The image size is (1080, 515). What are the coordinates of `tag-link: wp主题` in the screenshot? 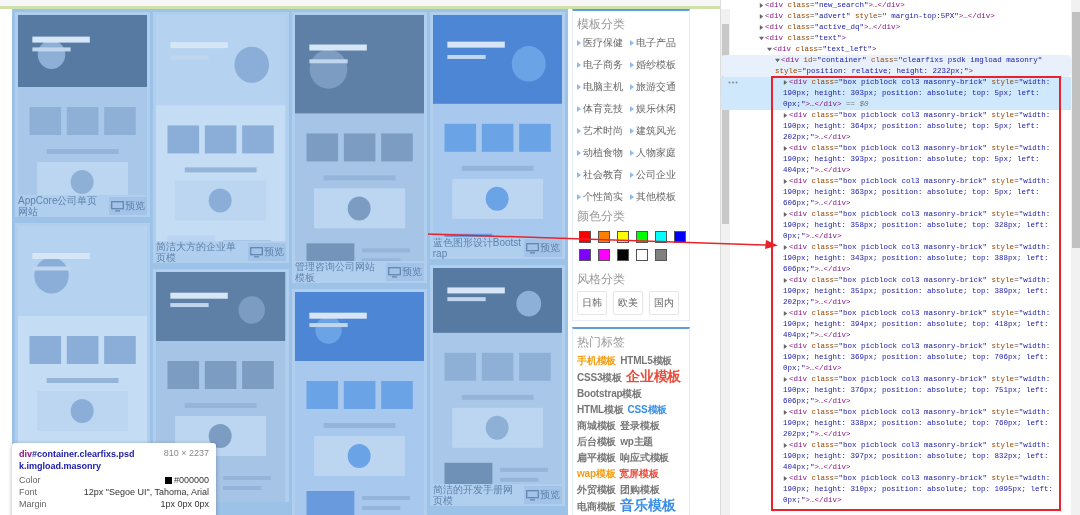 It's located at (637, 441).